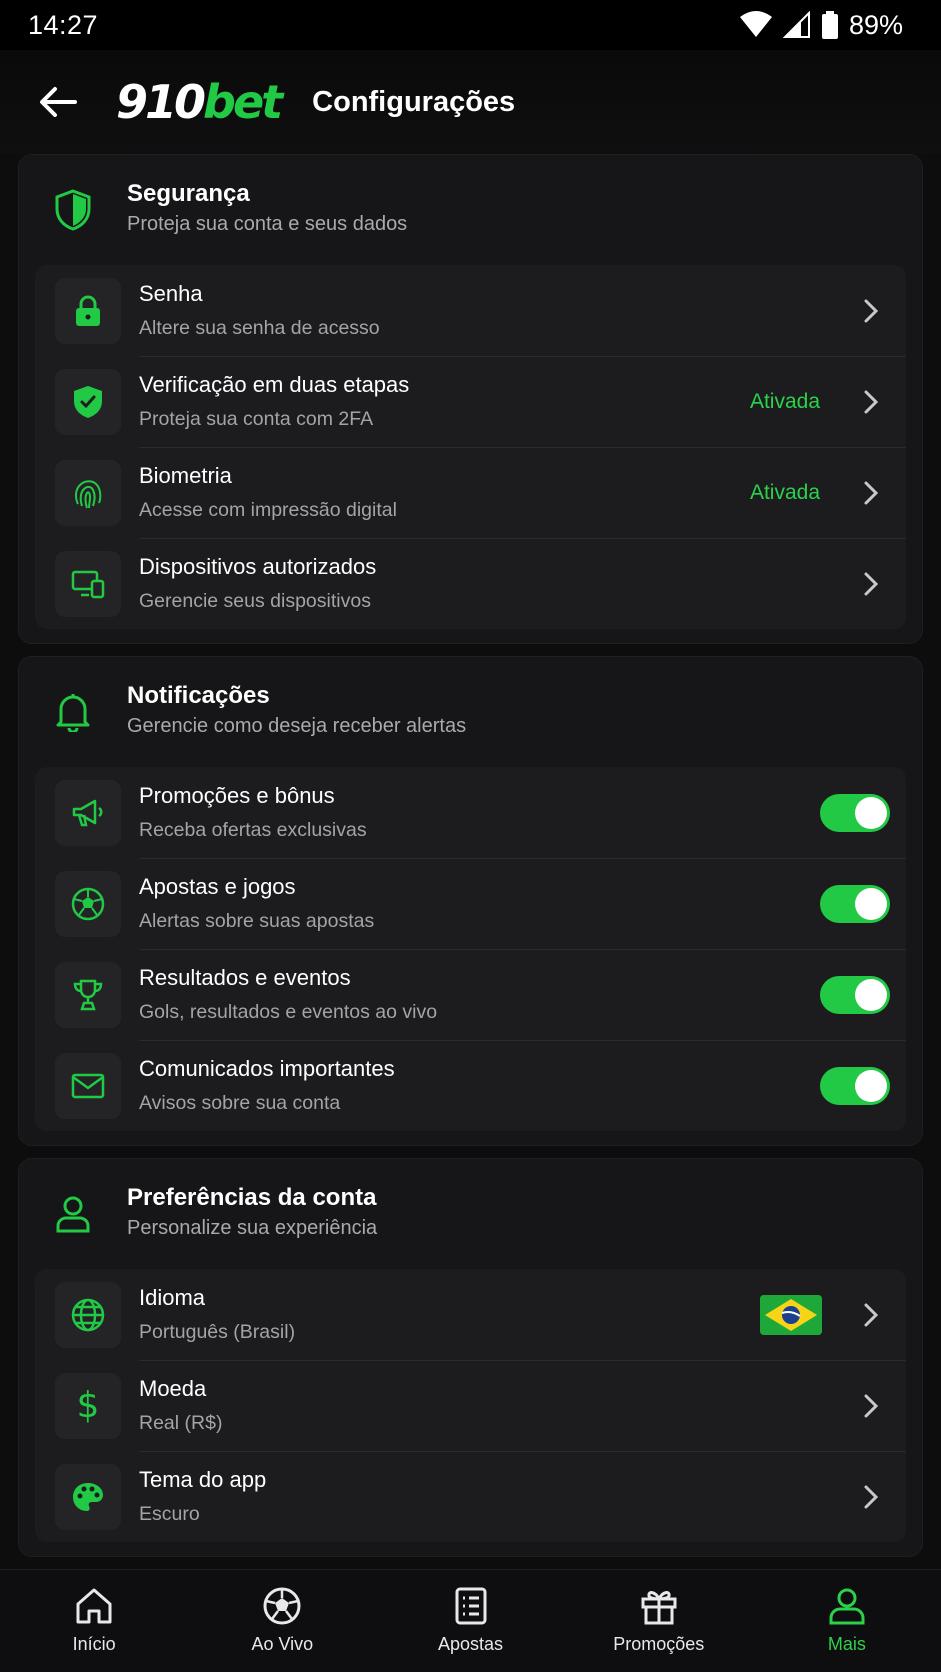 The image size is (941, 1672). I want to click on nav-item-bets: Apostas, so click(470, 1621).